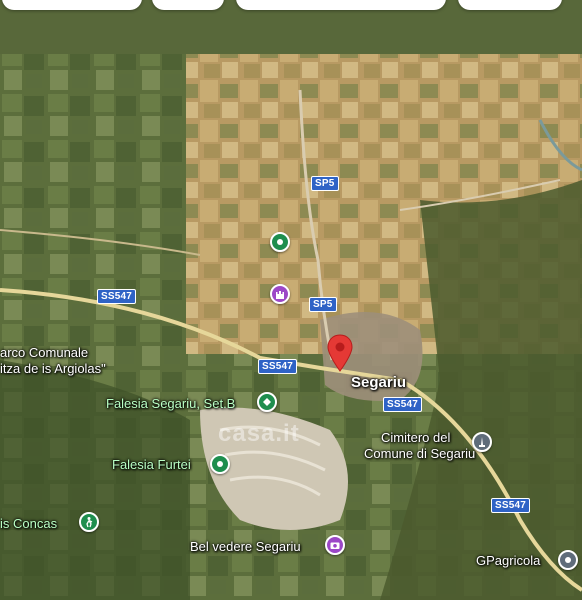  Describe the element at coordinates (259, 433) in the screenshot. I see `watermark: casa.it` at that location.